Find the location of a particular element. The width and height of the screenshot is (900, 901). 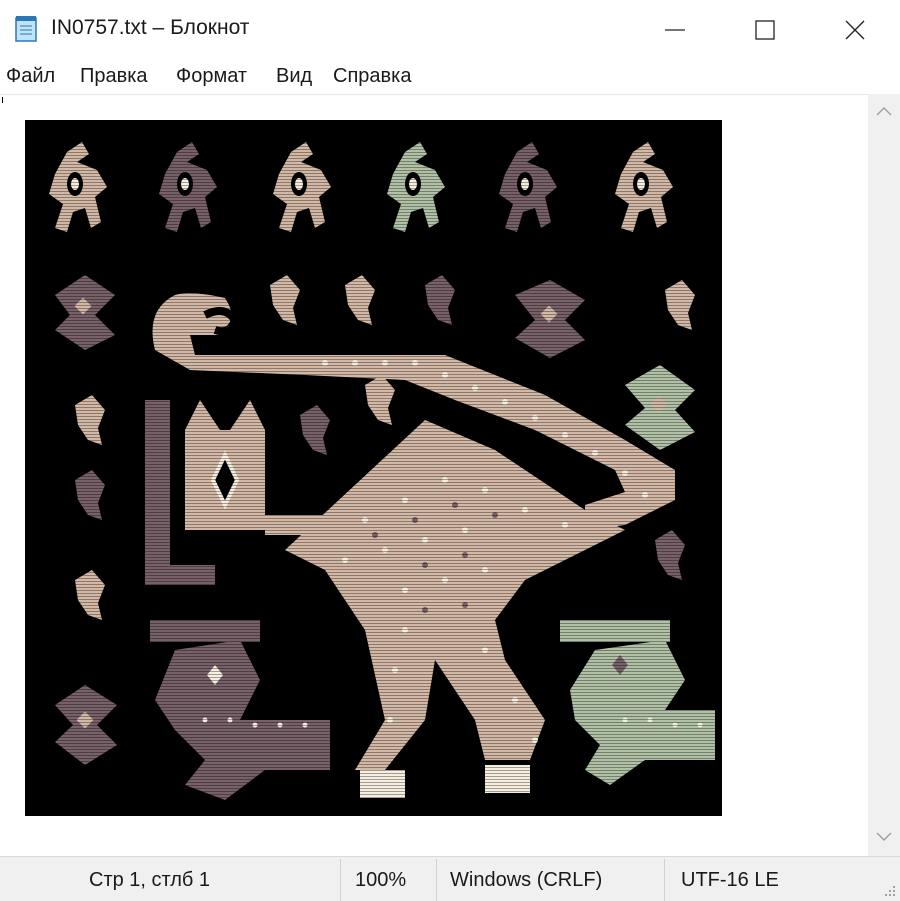

line-endings: Windows (CRLF) is located at coordinates (526, 880).